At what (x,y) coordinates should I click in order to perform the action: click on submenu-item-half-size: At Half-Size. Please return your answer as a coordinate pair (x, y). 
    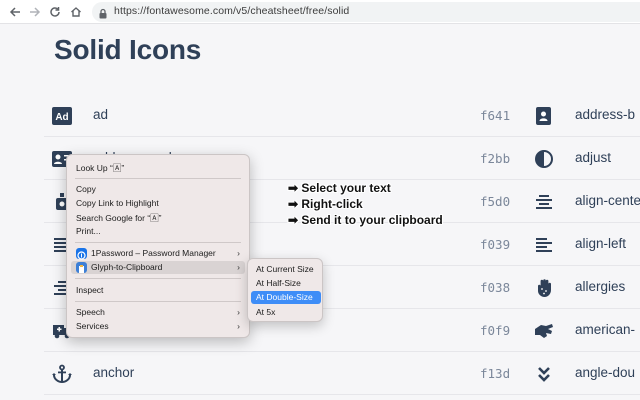
    Looking at the image, I should click on (286, 283).